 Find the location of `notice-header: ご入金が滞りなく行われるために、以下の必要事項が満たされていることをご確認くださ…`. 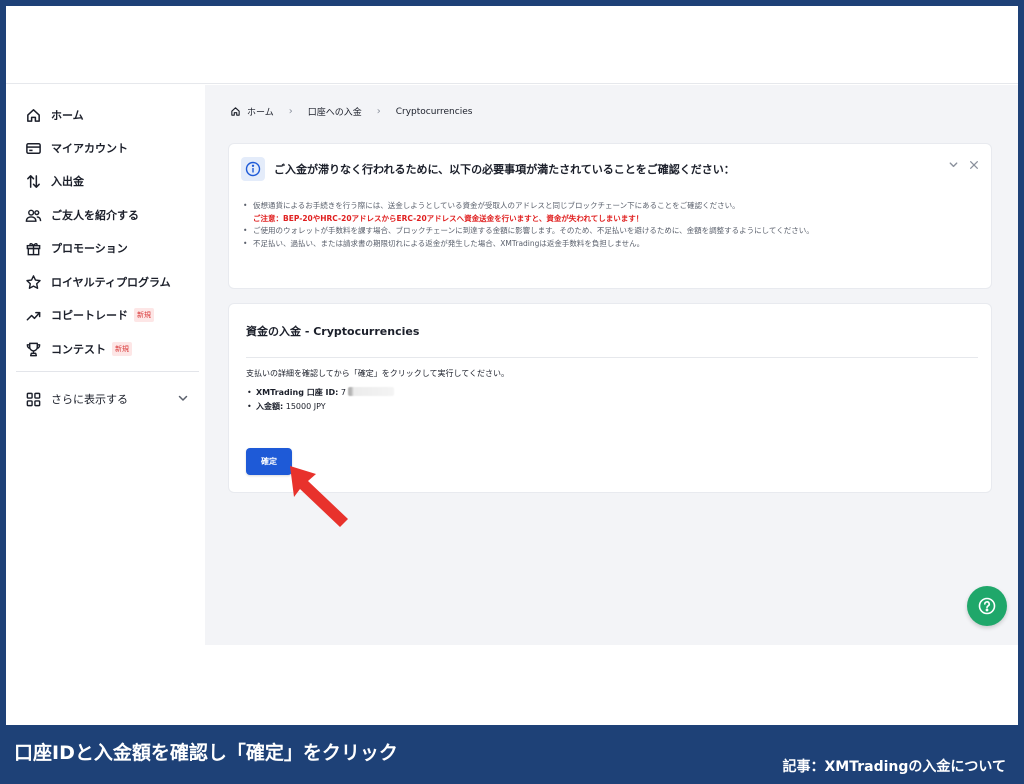

notice-header: ご入金が滞りなく行われるために、以下の必要事項が満たされていることをご確認くださ… is located at coordinates (488, 169).